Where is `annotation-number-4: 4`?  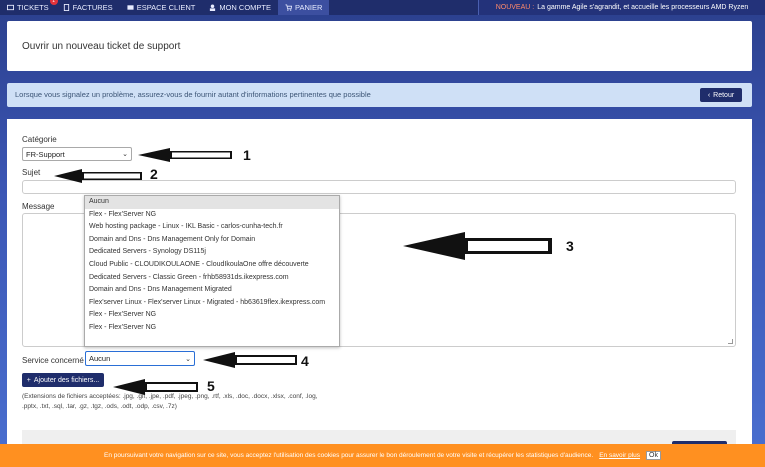 annotation-number-4: 4 is located at coordinates (305, 361).